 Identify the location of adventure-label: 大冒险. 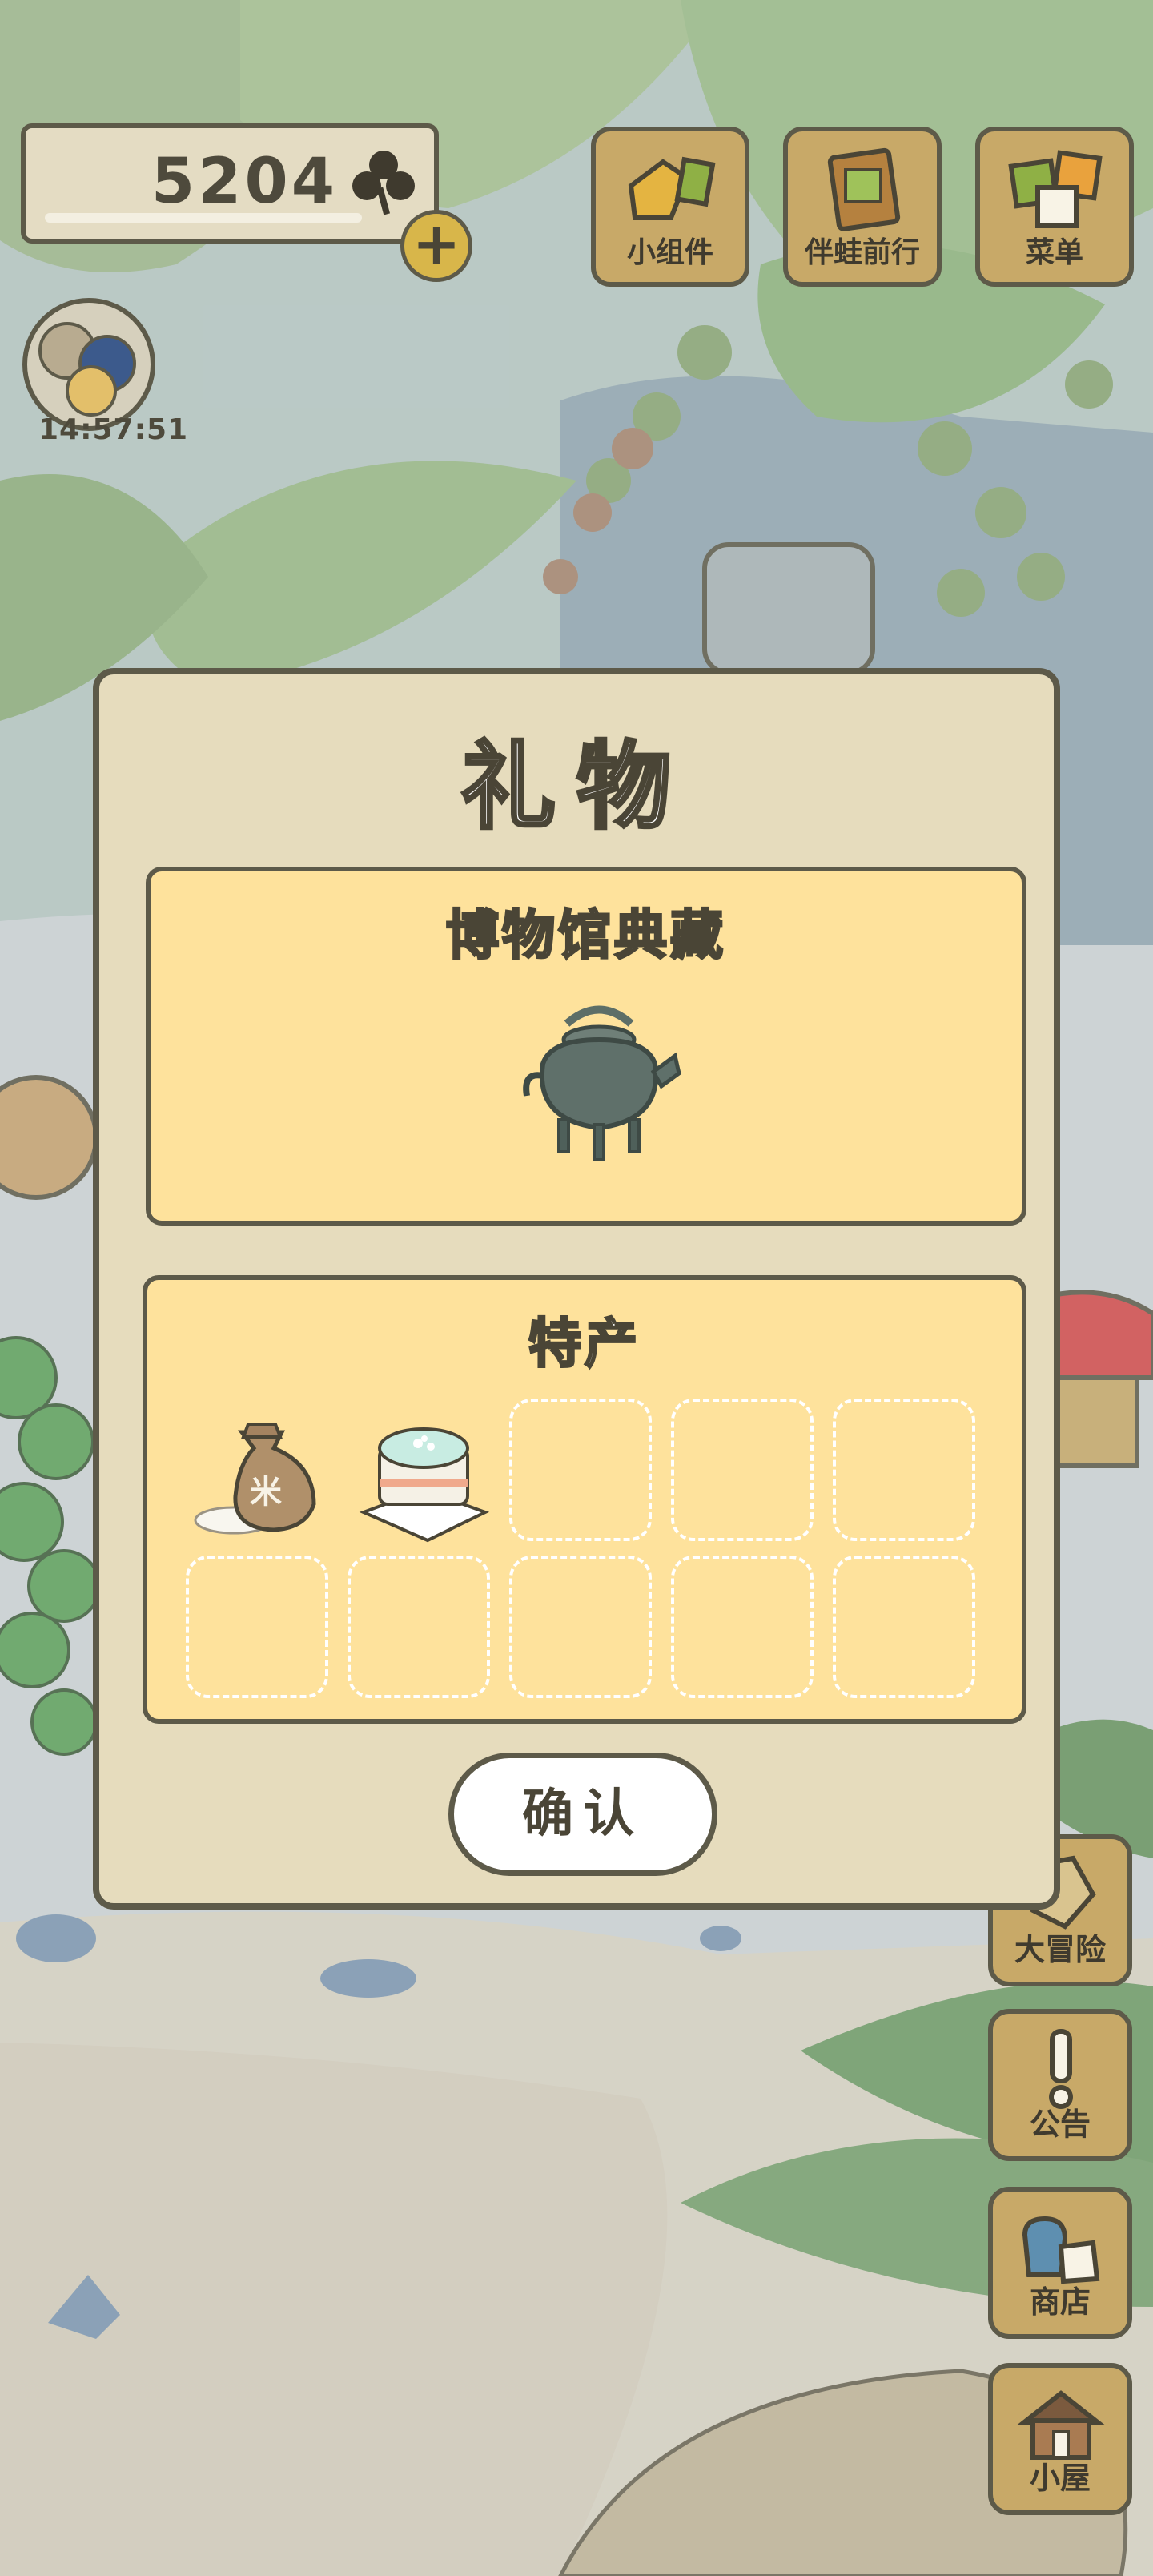
(1060, 1949).